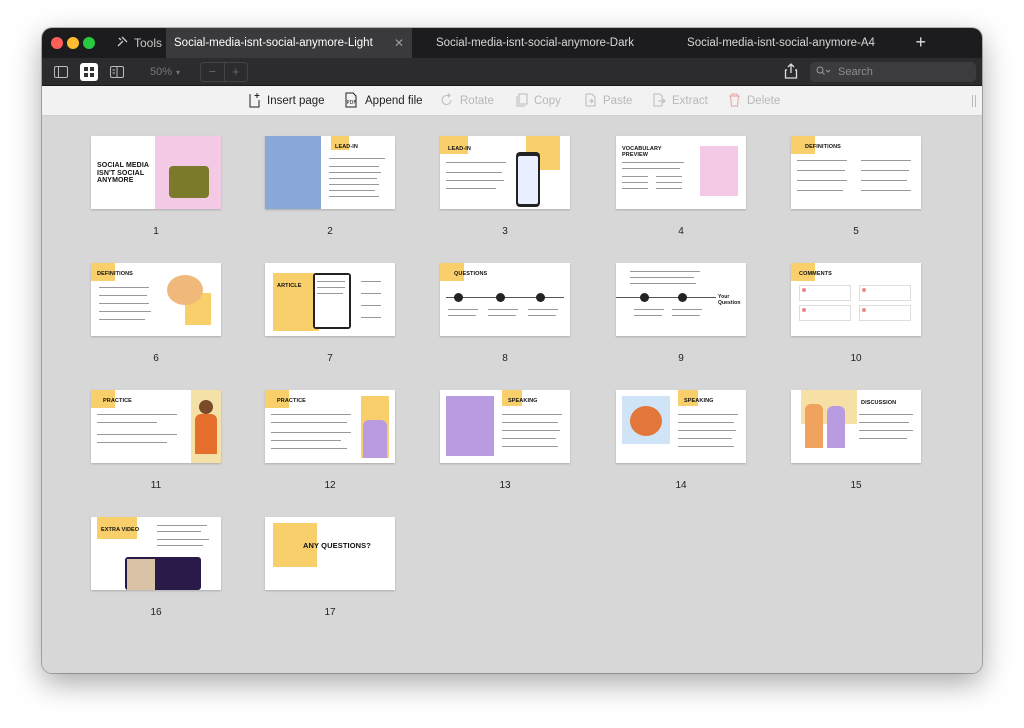 The height and width of the screenshot is (728, 1024). Describe the element at coordinates (156, 172) in the screenshot. I see `page-preview: SOCIAL MEDIA ISN'T SOCIAL ANYMORE` at that location.